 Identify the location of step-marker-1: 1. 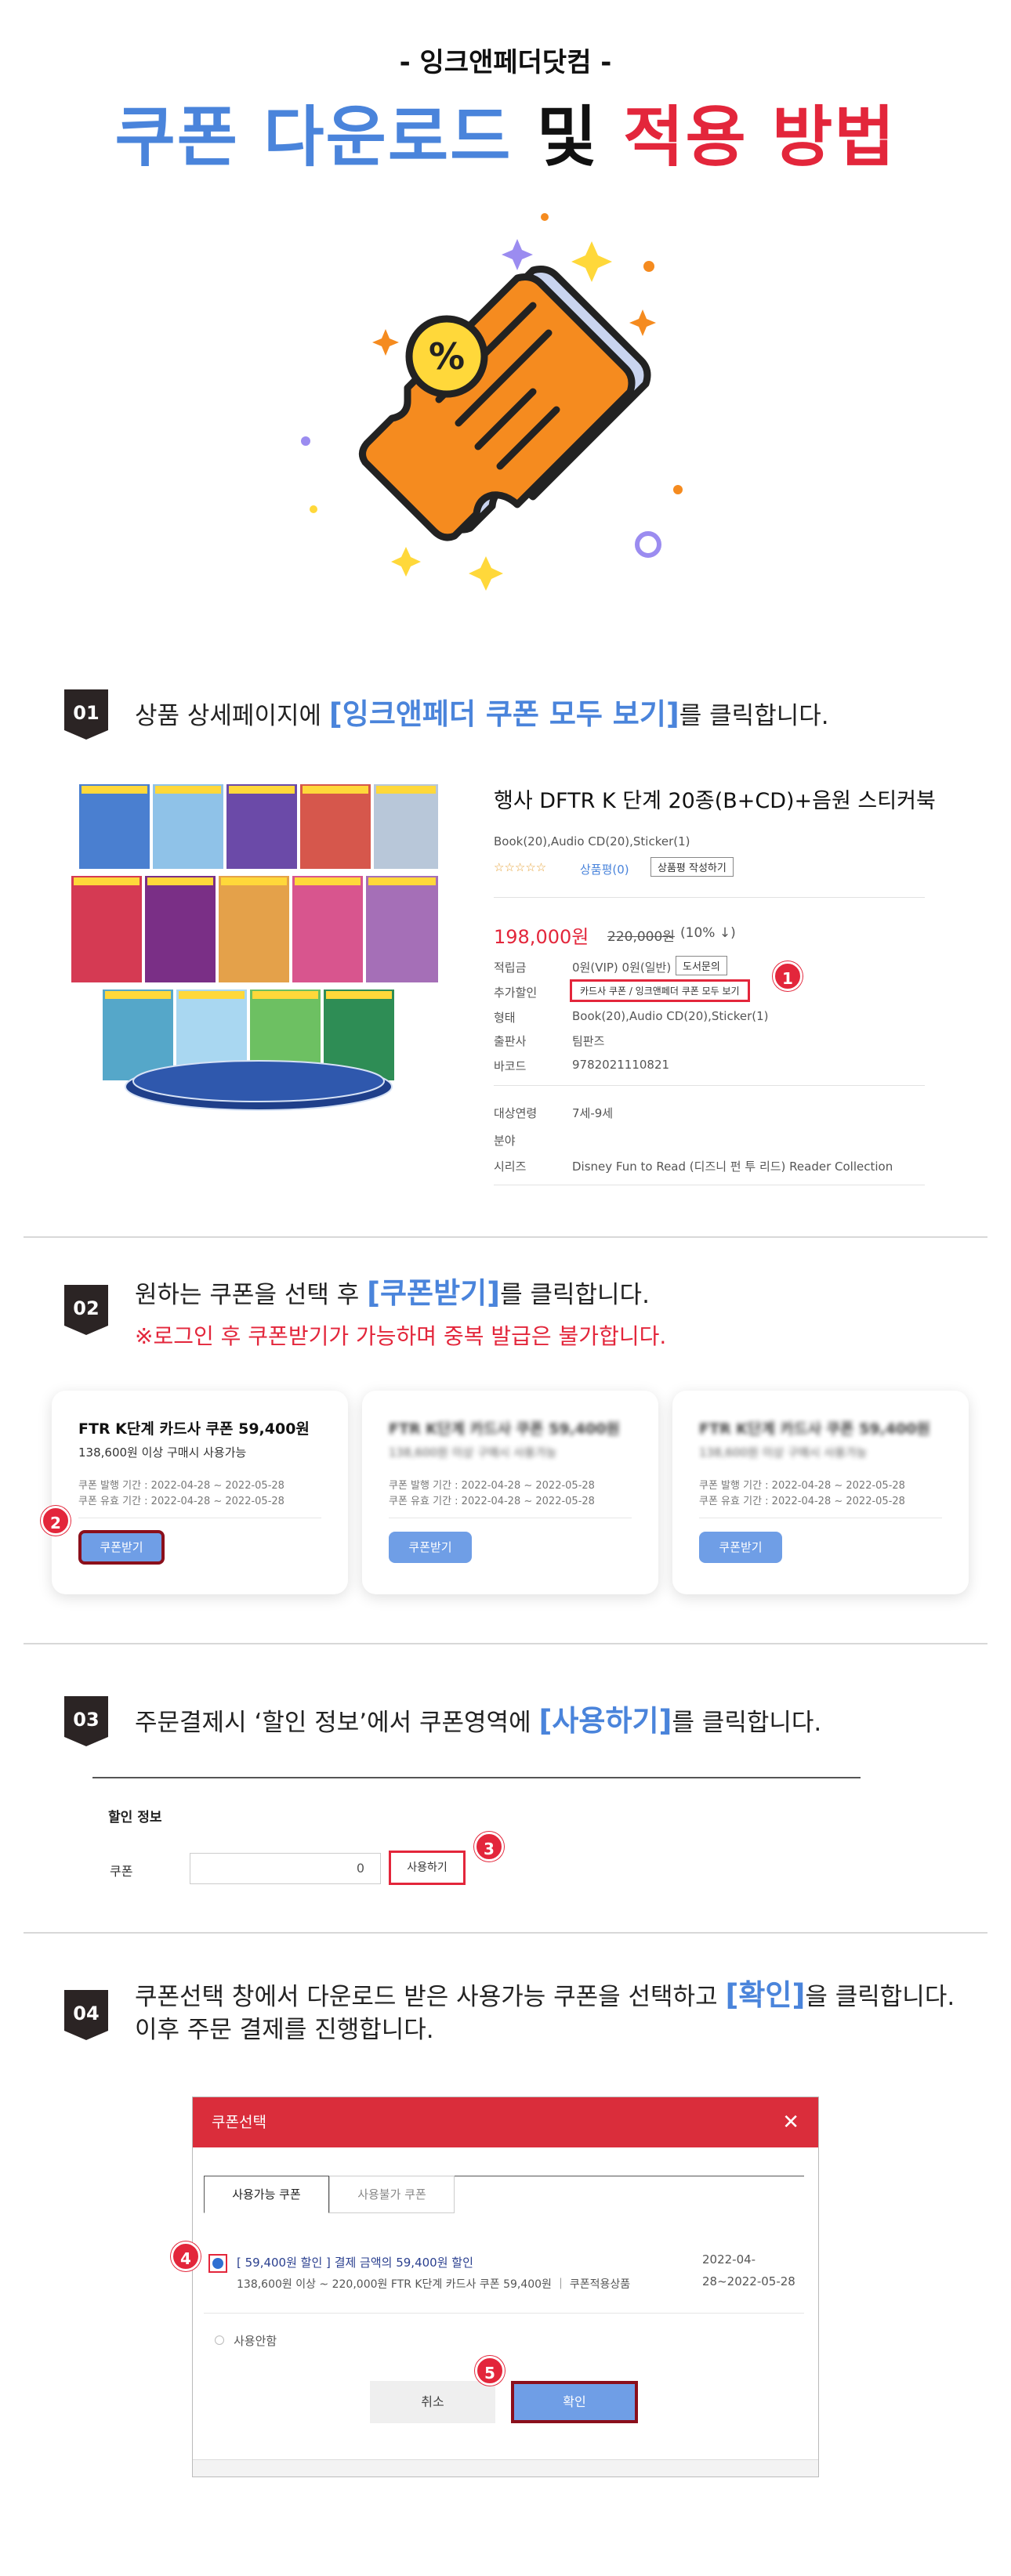
(788, 976).